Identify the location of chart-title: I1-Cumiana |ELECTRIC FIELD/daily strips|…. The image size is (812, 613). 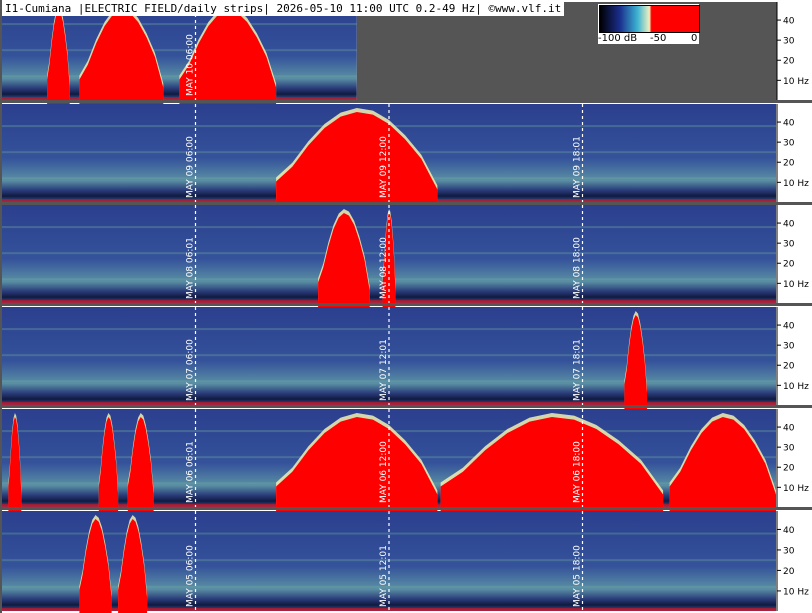
(283, 8).